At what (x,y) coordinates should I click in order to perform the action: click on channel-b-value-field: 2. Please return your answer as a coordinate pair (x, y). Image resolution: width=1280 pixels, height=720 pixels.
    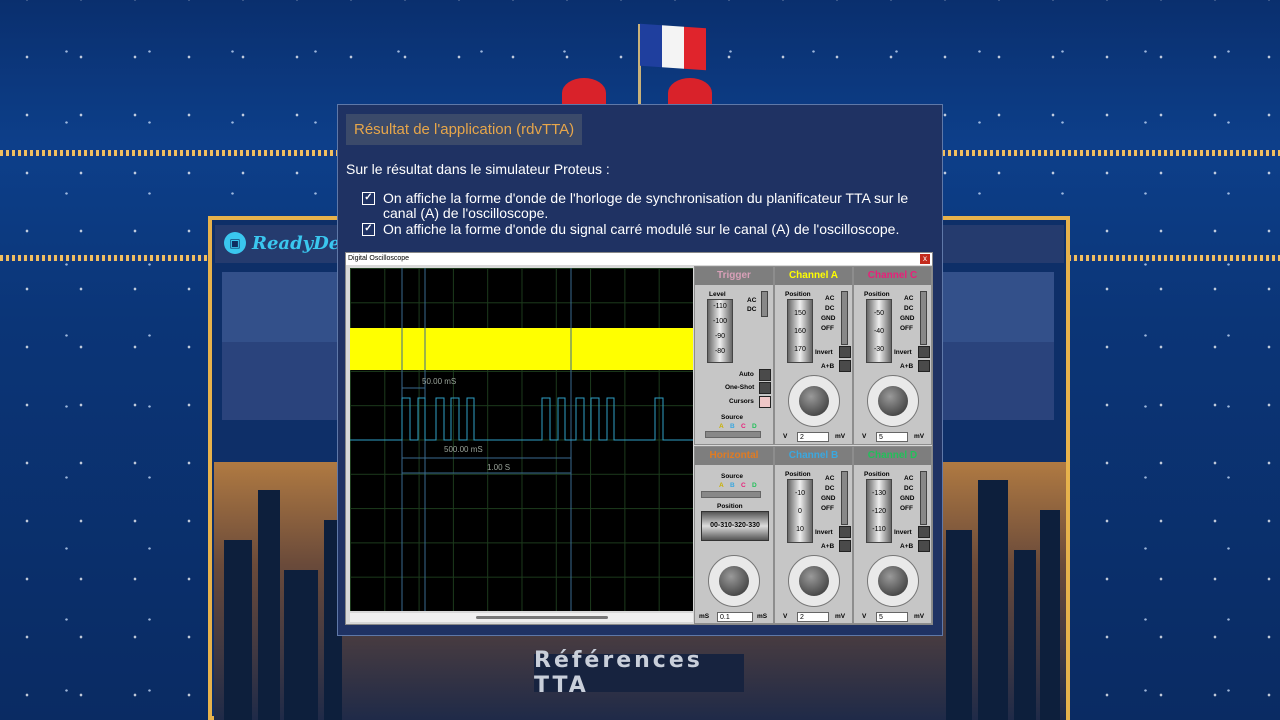
    Looking at the image, I should click on (813, 617).